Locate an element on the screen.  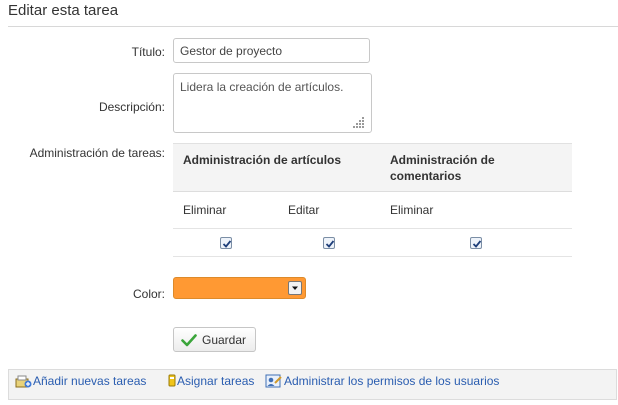
action-label-delete-articles: Eliminar is located at coordinates (205, 210).